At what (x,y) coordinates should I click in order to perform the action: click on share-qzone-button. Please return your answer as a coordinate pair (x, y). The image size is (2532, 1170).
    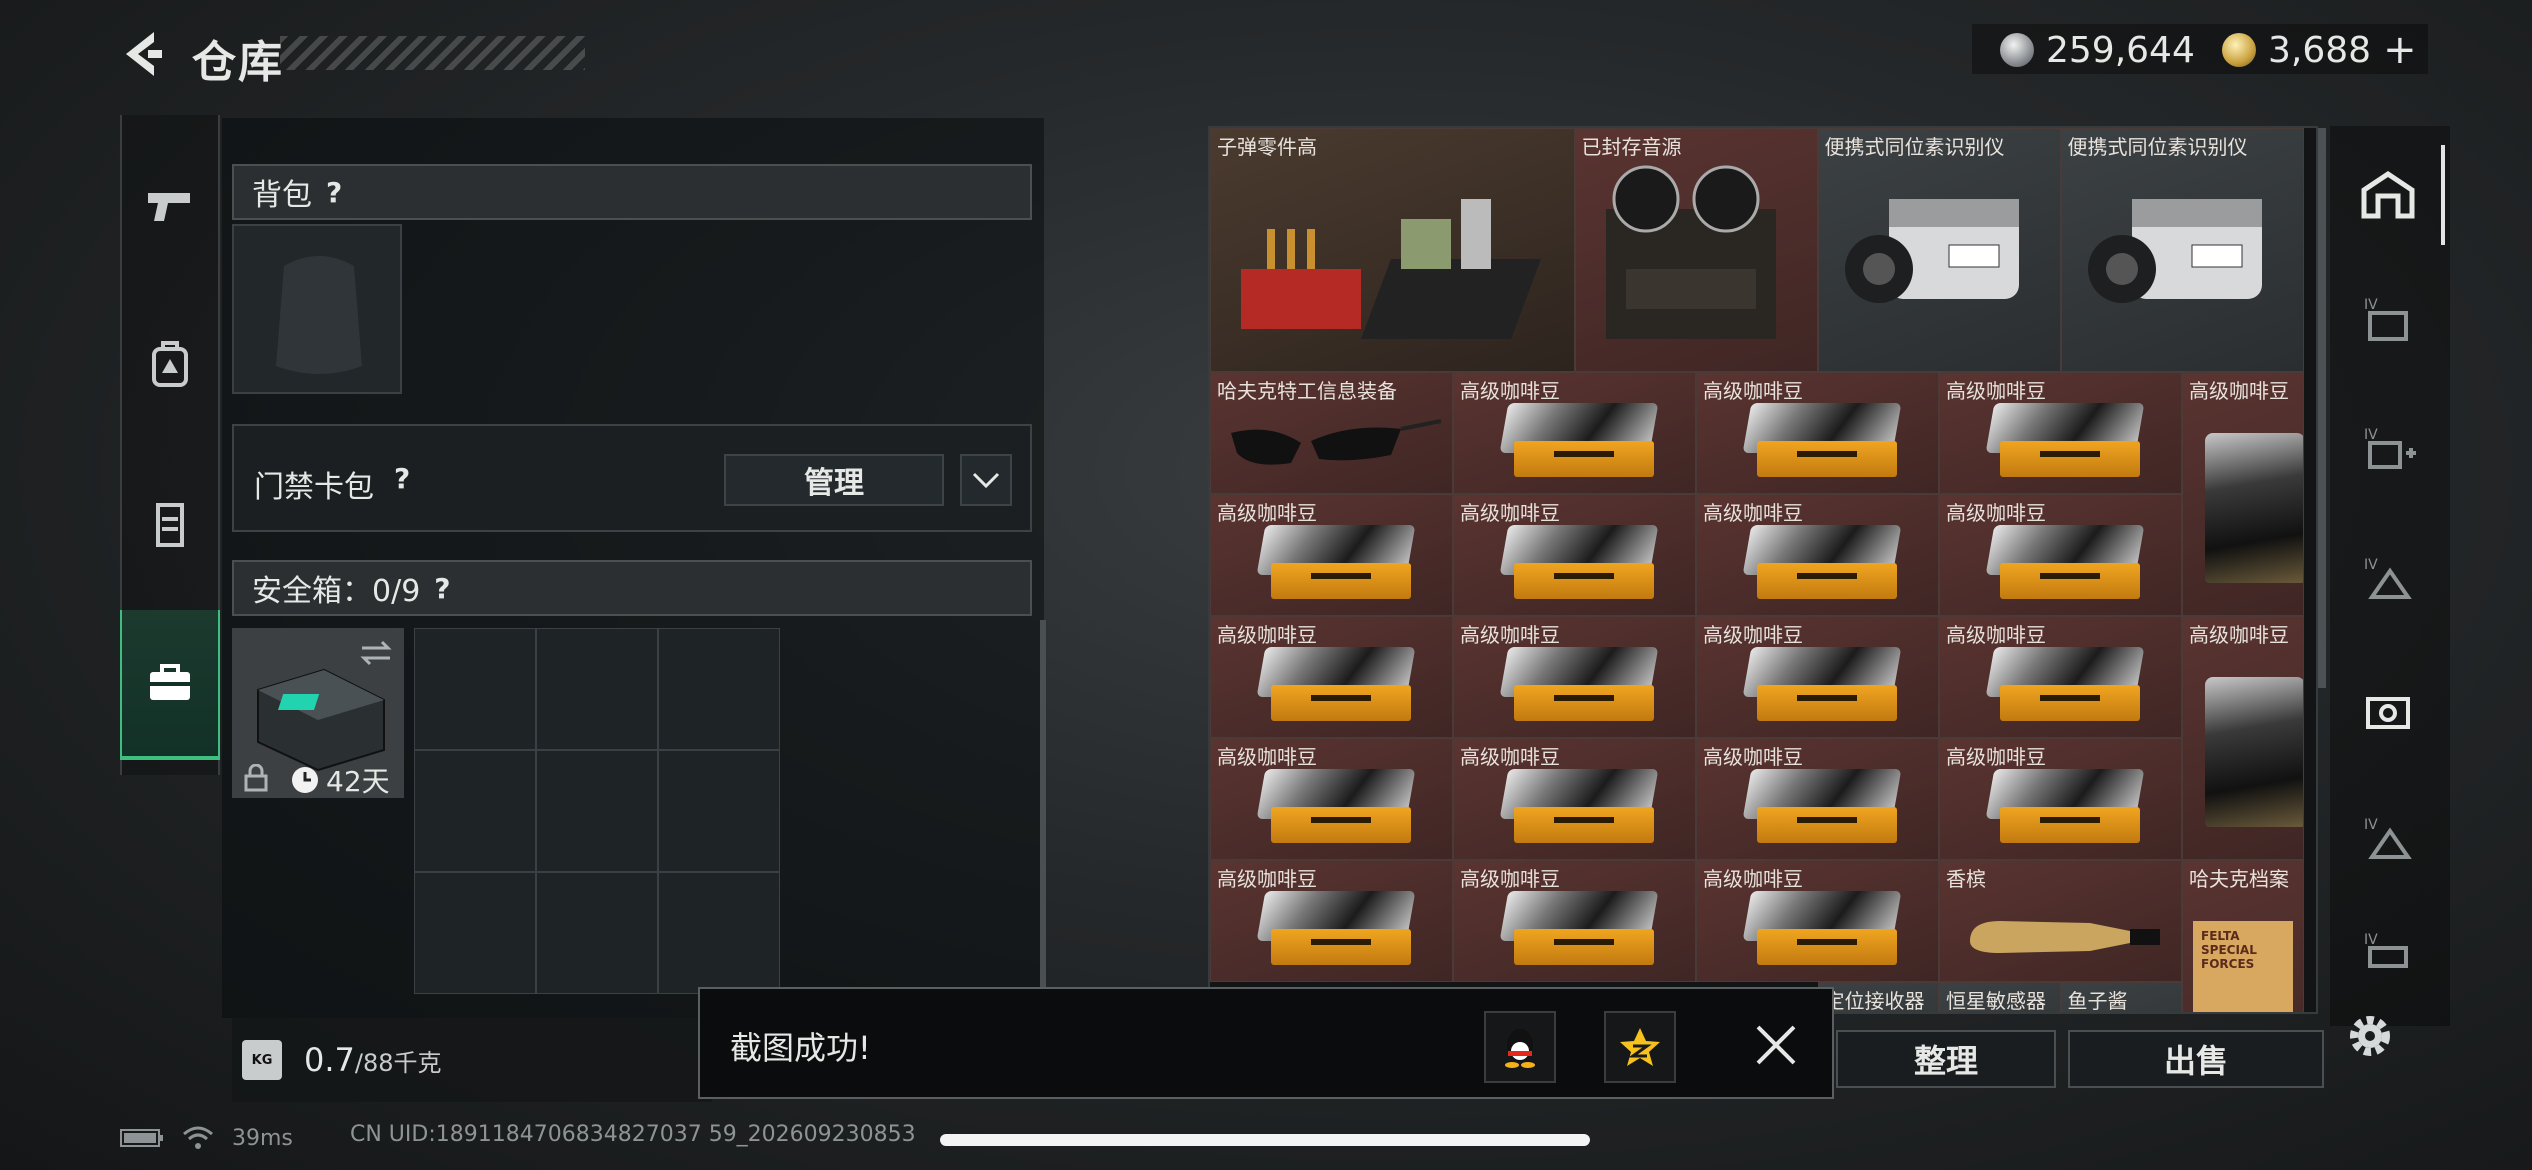
    Looking at the image, I should click on (1640, 1047).